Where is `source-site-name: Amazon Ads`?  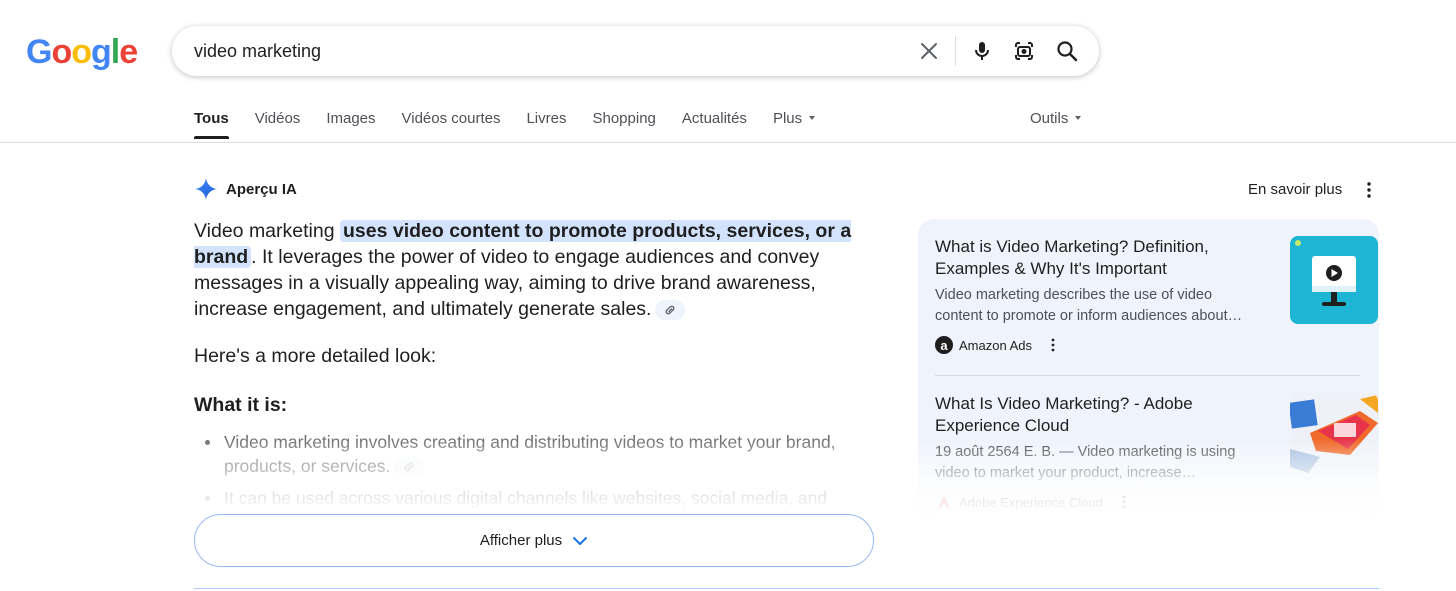 source-site-name: Amazon Ads is located at coordinates (995, 345).